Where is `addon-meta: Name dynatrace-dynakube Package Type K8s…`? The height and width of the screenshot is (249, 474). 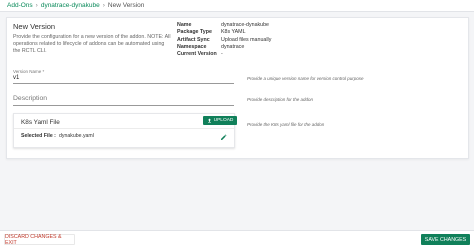 addon-meta: Name dynatrace-dynakube Package Type K8s… is located at coordinates (224, 40).